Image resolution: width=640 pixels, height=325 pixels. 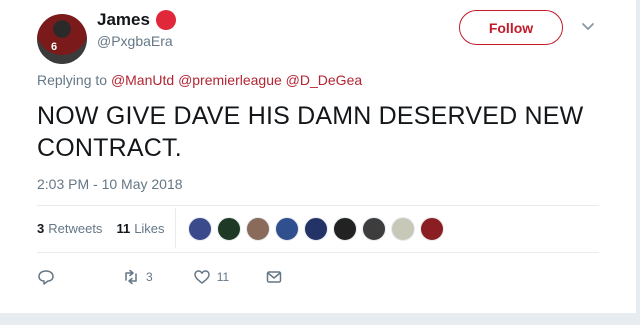 I want to click on heart-icon, so click(x=201, y=277).